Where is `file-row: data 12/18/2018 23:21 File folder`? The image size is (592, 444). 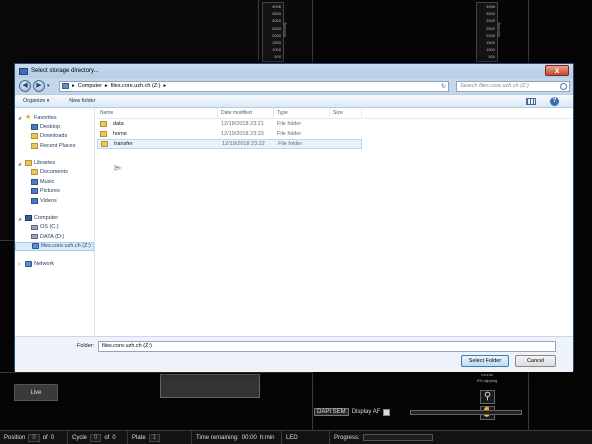
file-row: data 12/18/2018 23:21 File folder is located at coordinates (335, 124).